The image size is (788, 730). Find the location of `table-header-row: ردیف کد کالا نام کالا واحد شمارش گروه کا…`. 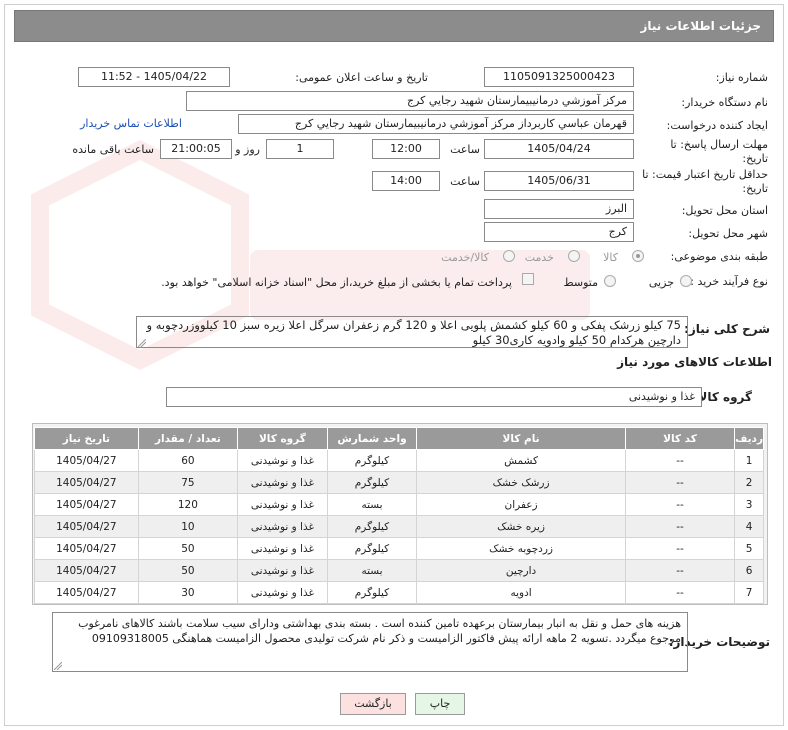

table-header-row: ردیف کد کالا نام کالا واحد شمارش گروه کا… is located at coordinates (399, 438).